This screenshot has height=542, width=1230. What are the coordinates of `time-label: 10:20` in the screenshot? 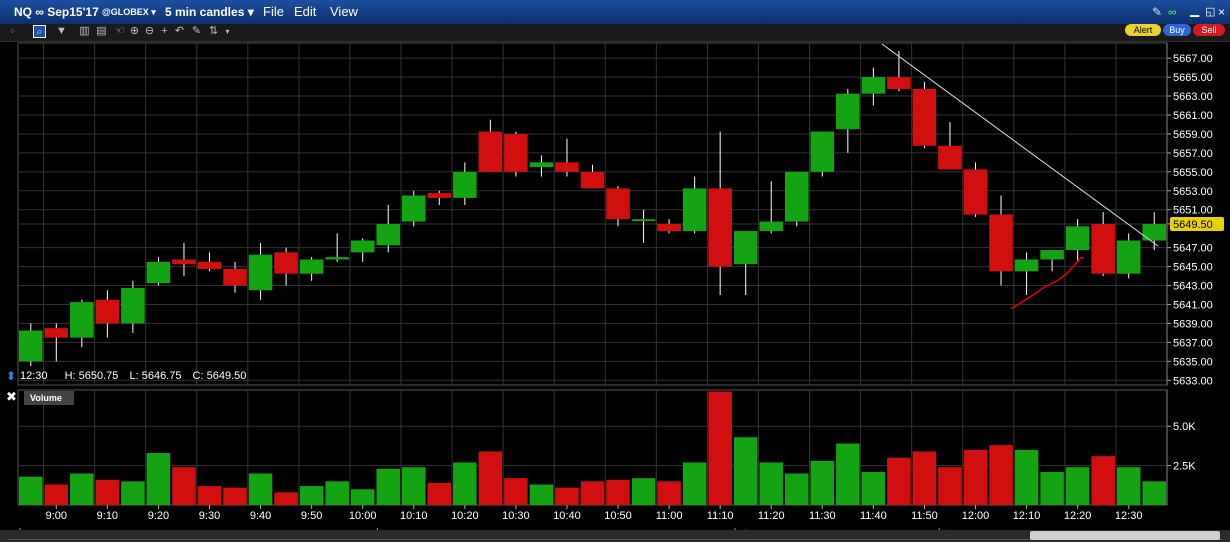 It's located at (465, 516).